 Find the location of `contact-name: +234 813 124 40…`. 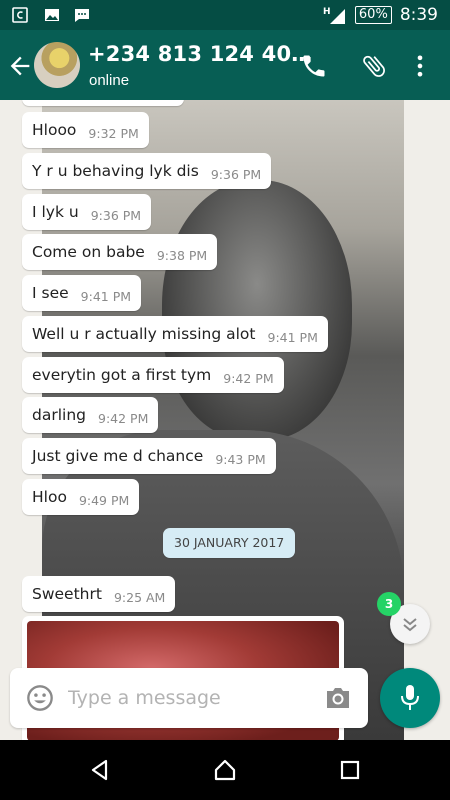

contact-name: +234 813 124 40… is located at coordinates (200, 54).